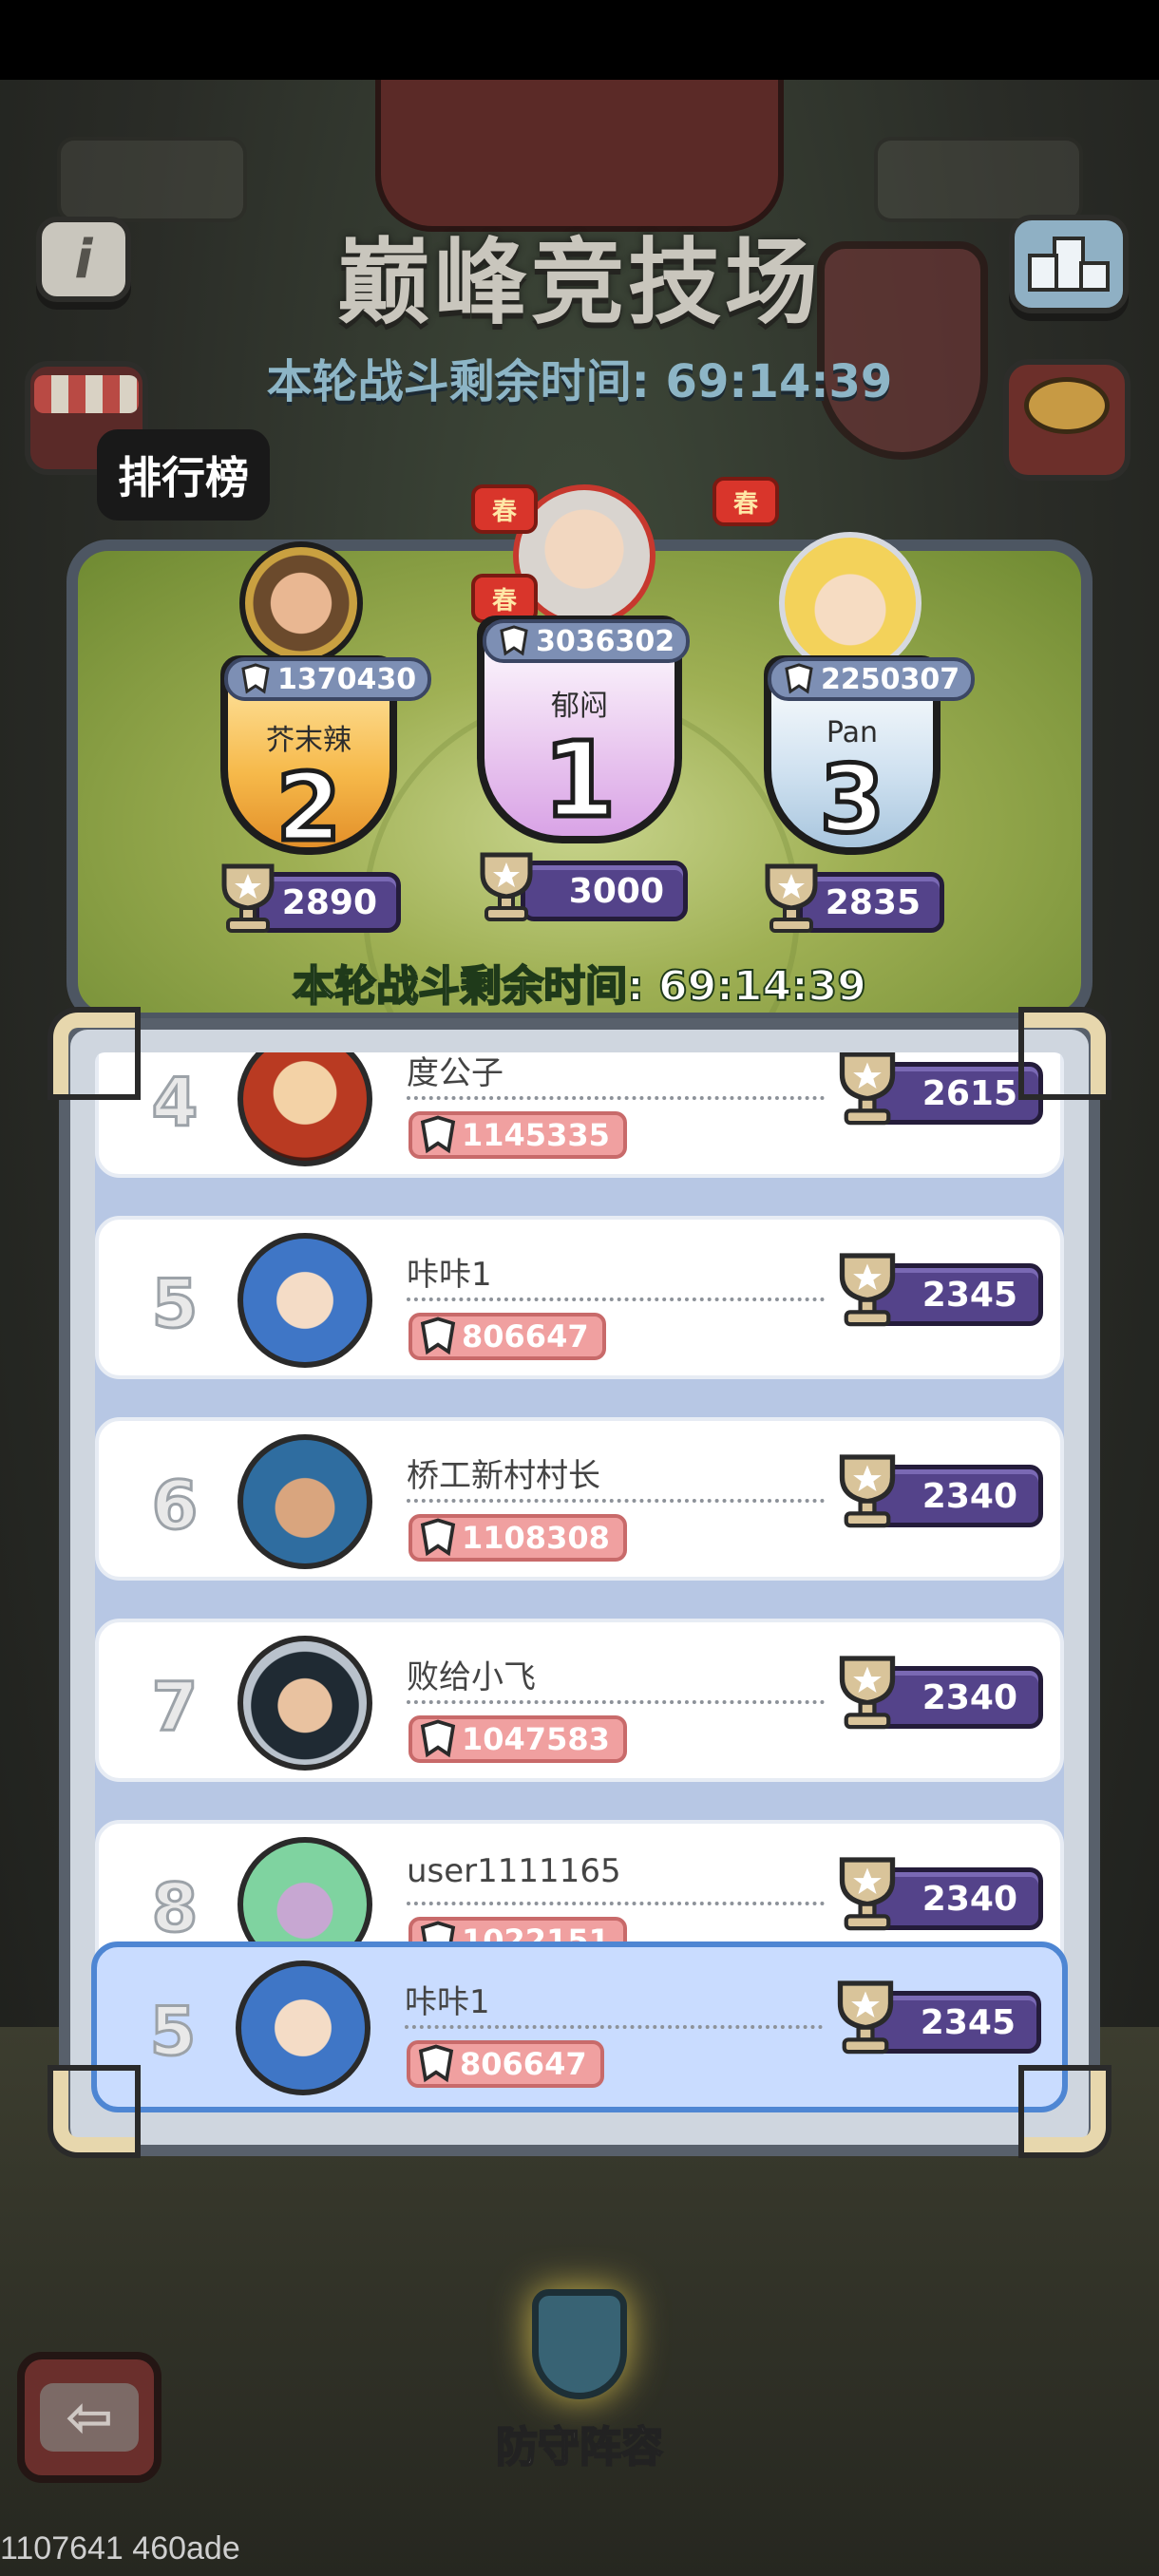  I want to click on avatar-second-place, so click(301, 603).